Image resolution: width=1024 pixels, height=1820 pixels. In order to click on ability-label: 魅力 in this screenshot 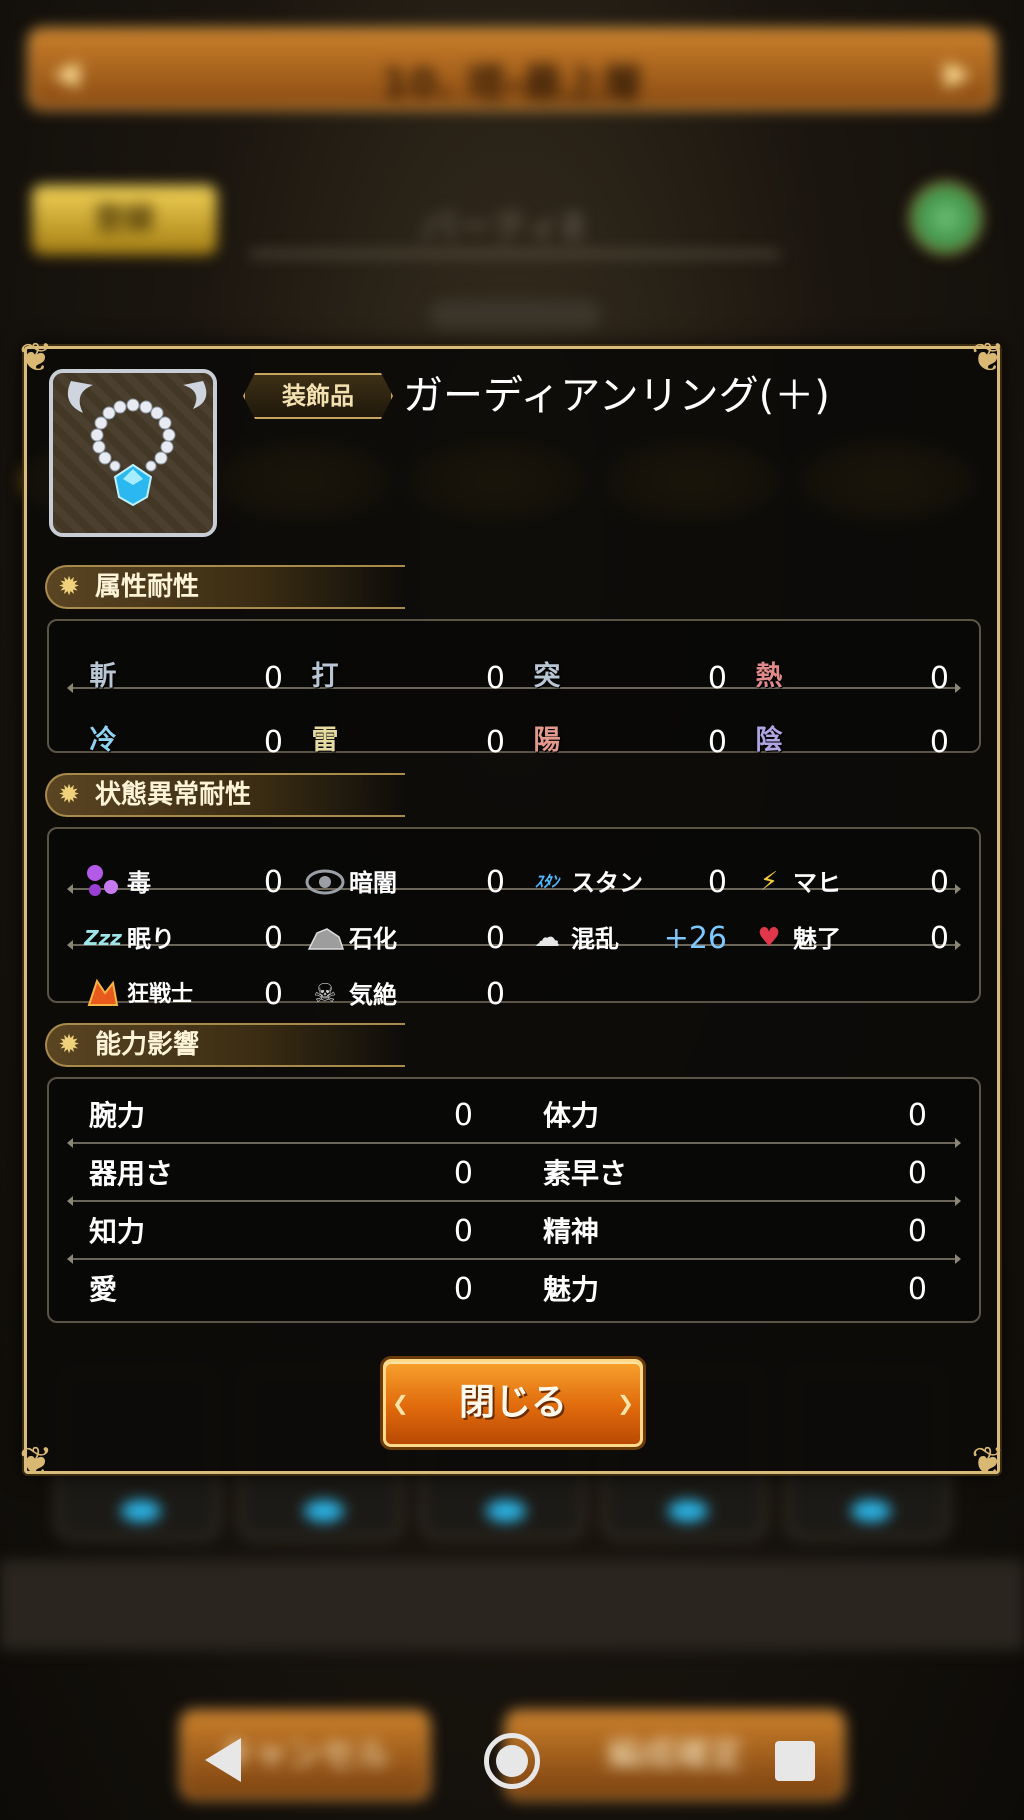, I will do `click(571, 1289)`.